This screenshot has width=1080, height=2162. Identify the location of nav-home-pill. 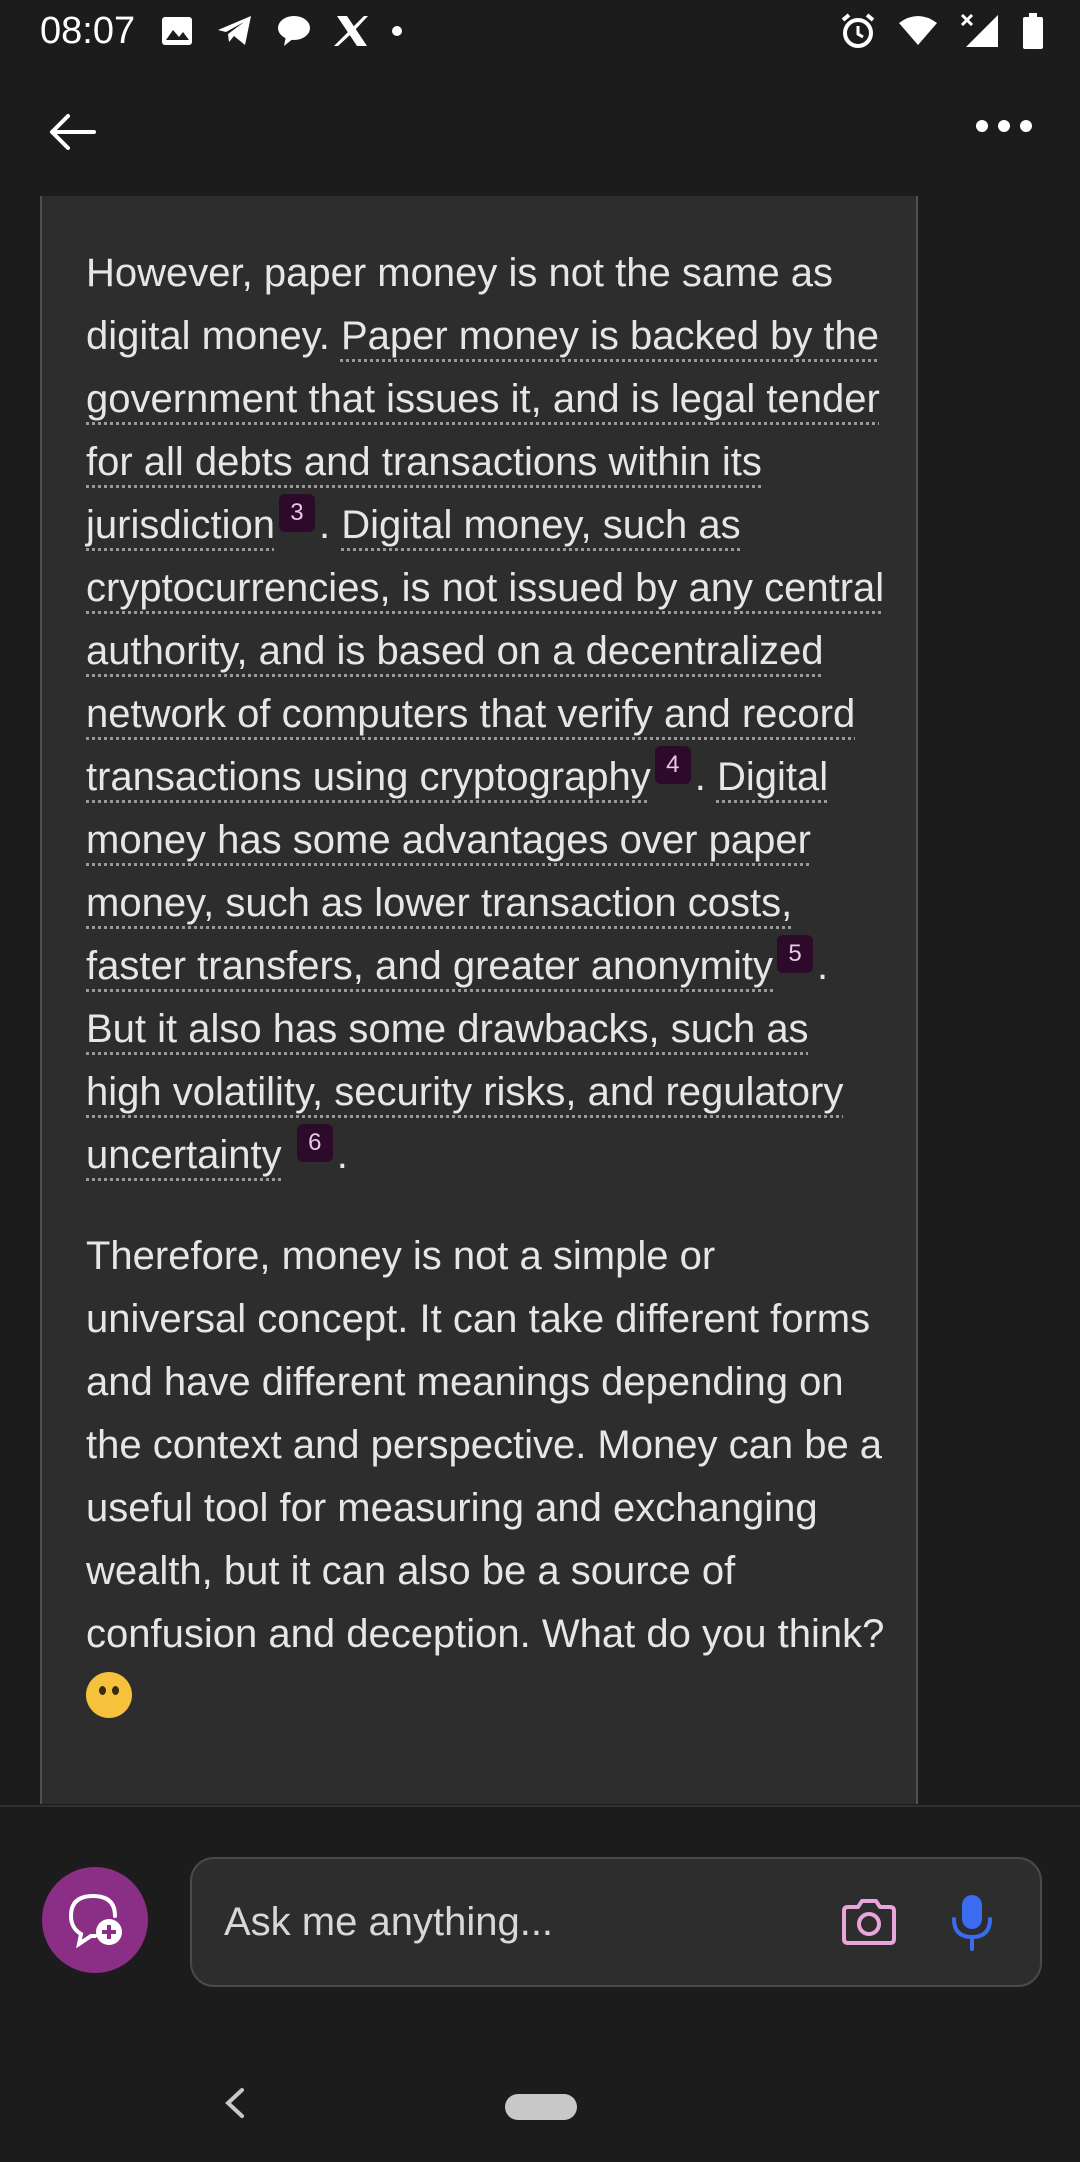
(541, 2107).